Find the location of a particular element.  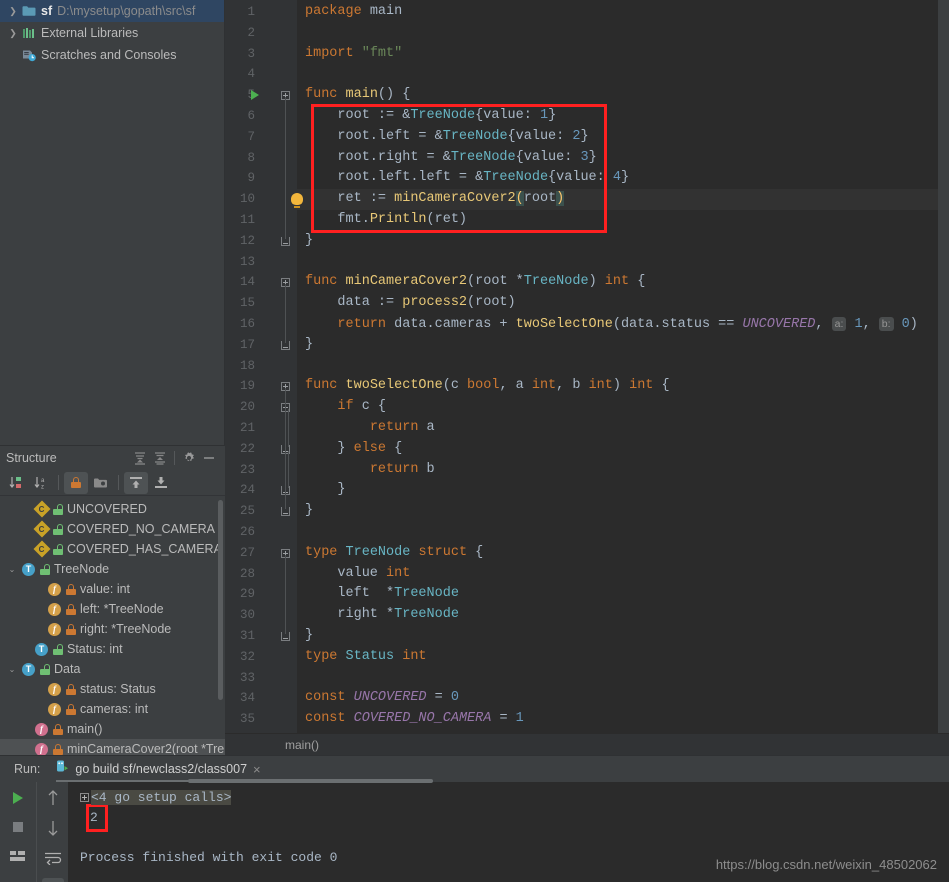

code-line: type TreeNode struct { is located at coordinates (394, 553).